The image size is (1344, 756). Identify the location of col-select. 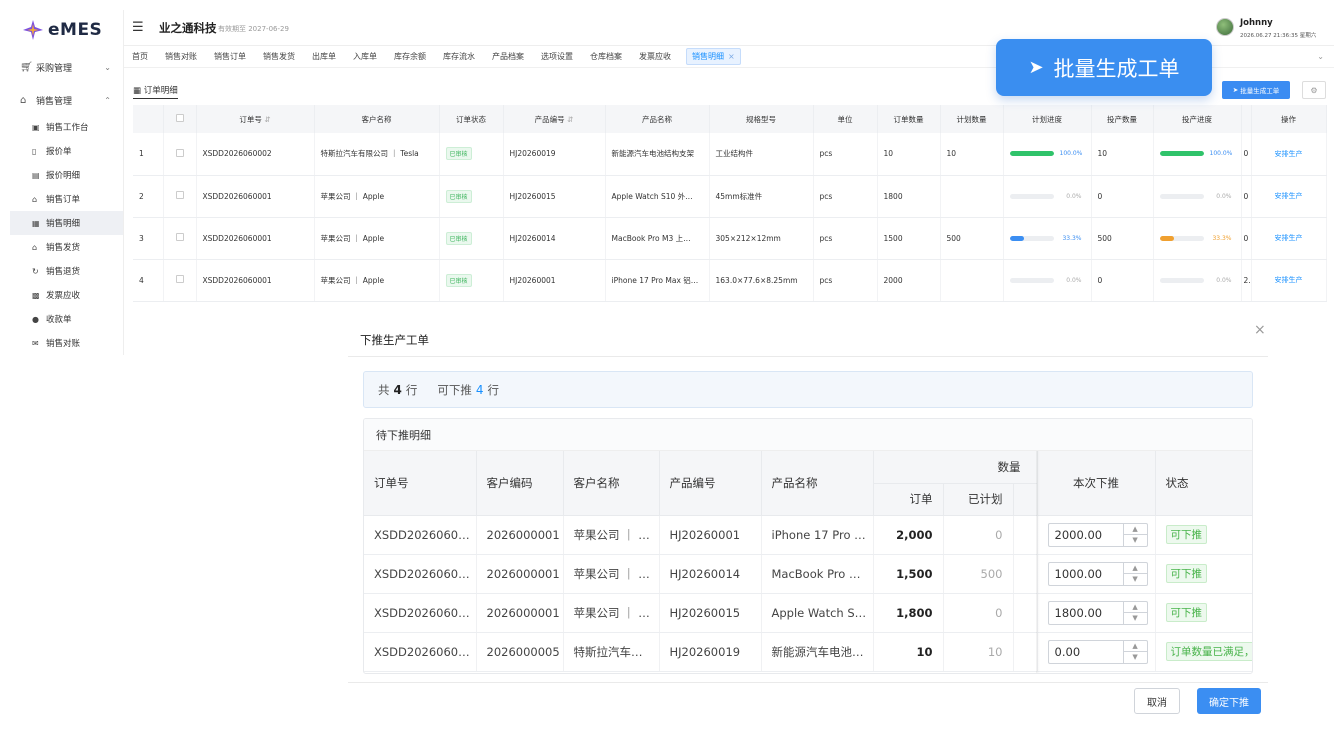
(180, 119).